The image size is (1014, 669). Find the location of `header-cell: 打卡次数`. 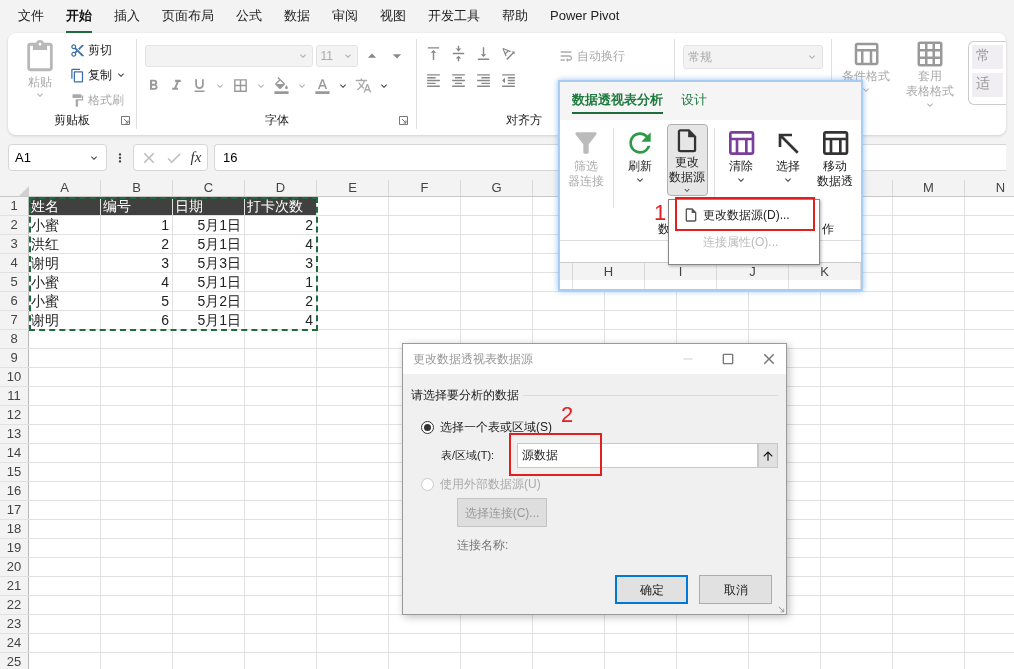

header-cell: 打卡次数 is located at coordinates (281, 206).